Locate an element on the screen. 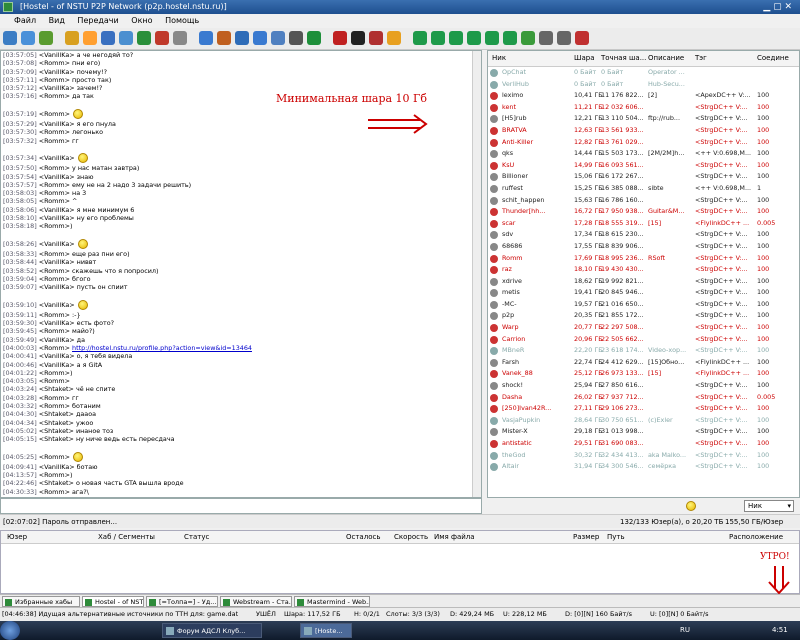  col-connection: Соедине is located at coordinates (773, 58).